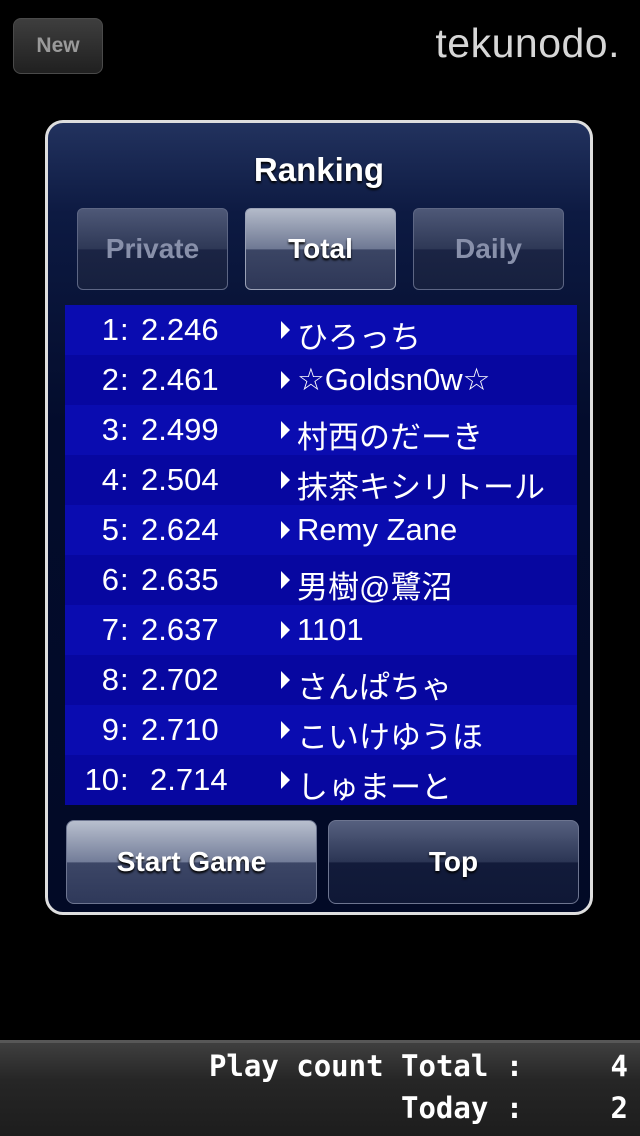  I want to click on rank-number: 7, so click(110, 629).